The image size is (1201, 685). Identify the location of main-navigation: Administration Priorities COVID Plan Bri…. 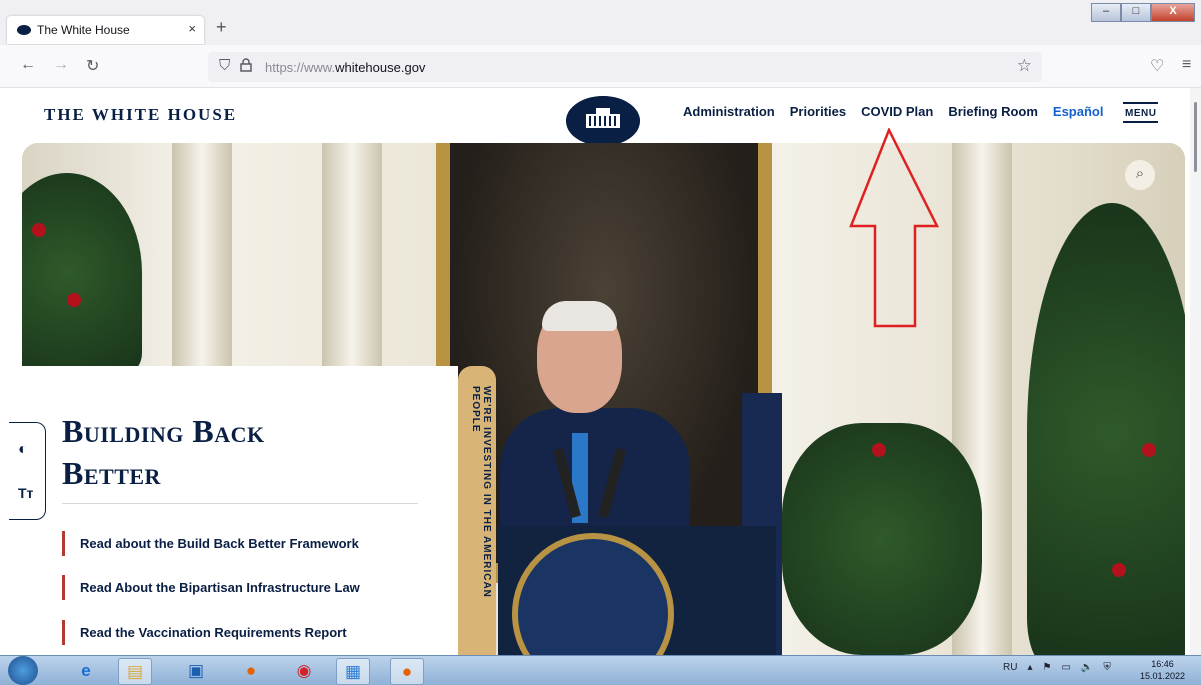
(893, 111).